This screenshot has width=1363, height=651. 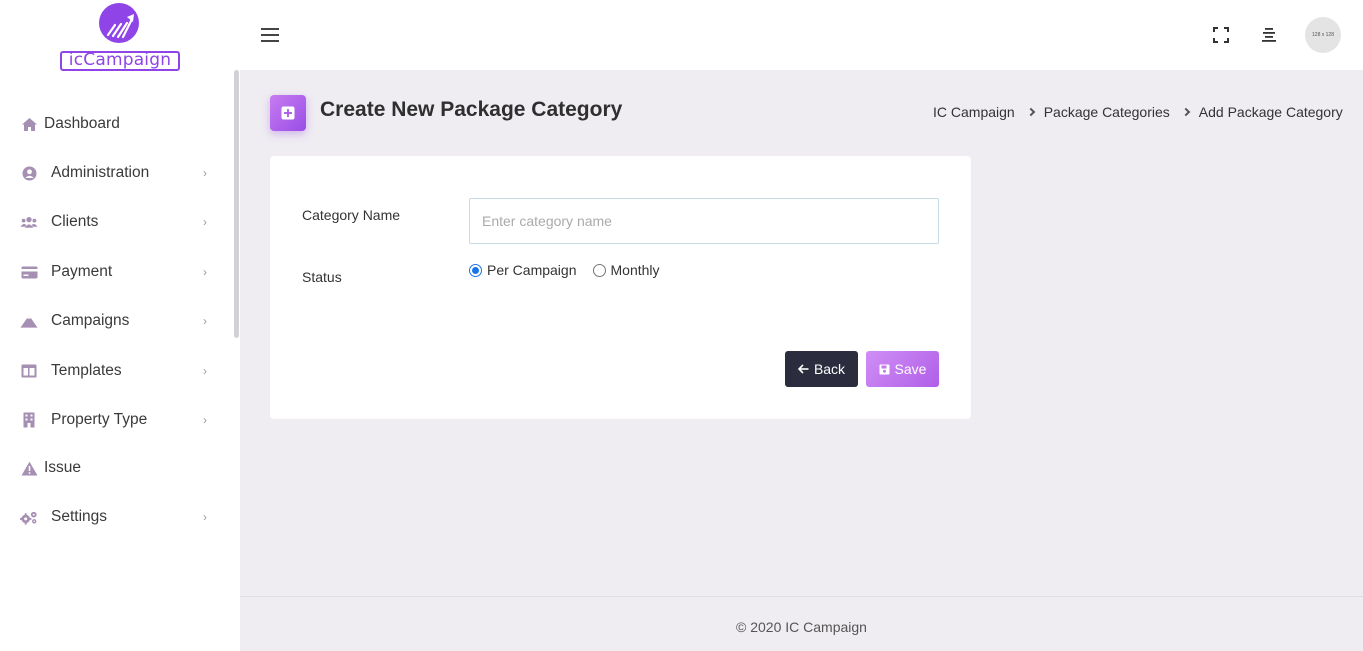 I want to click on sidebar-item-campaigns: Campaigns ›, so click(x=117, y=321).